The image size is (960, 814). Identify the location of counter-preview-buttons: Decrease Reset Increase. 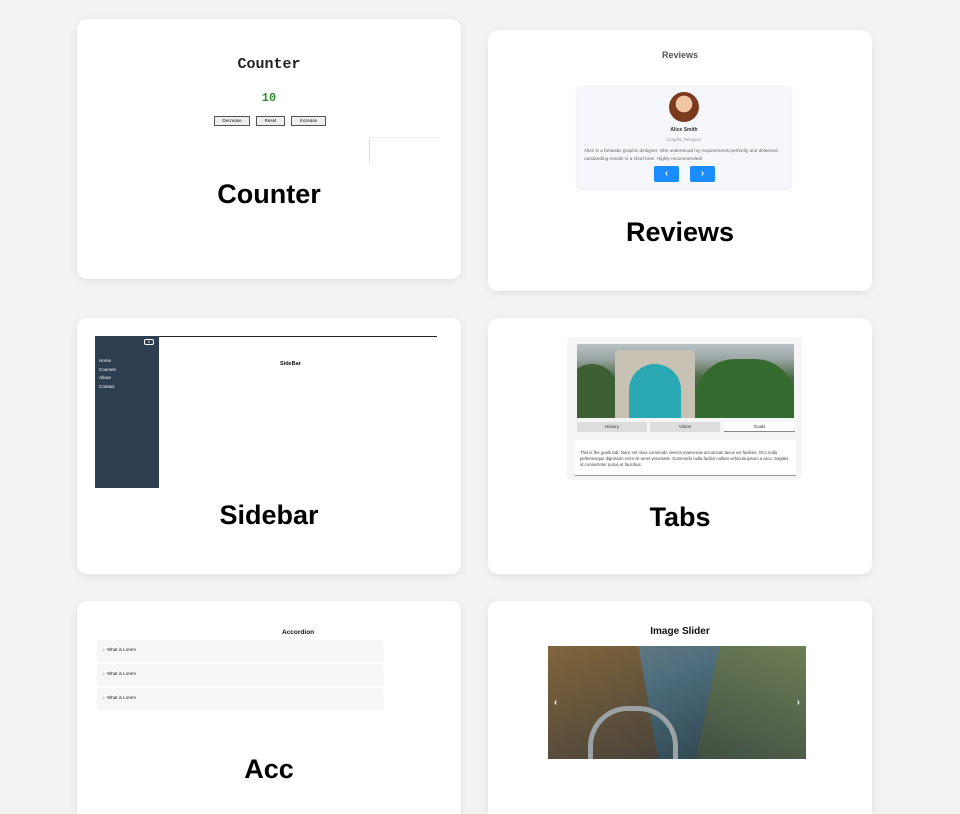
(270, 121).